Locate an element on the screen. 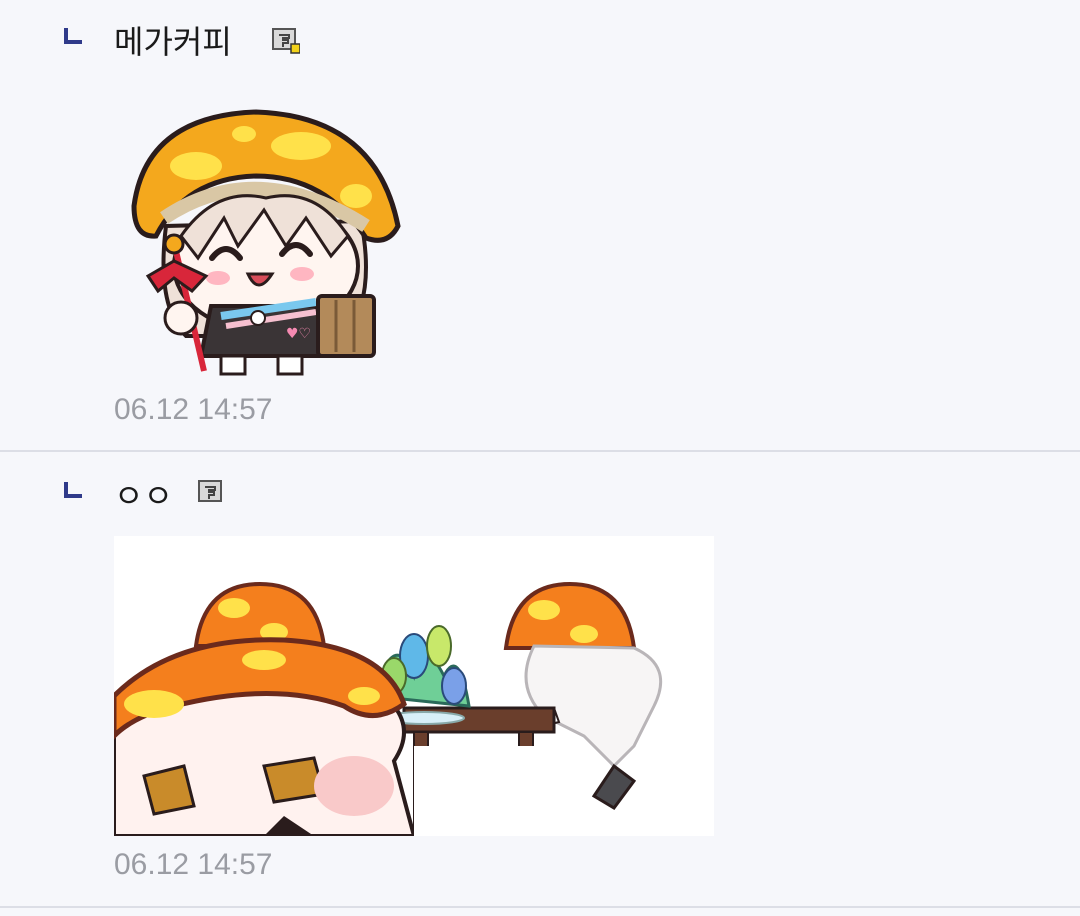  fixed-nick-gold-icon is located at coordinates (286, 41).